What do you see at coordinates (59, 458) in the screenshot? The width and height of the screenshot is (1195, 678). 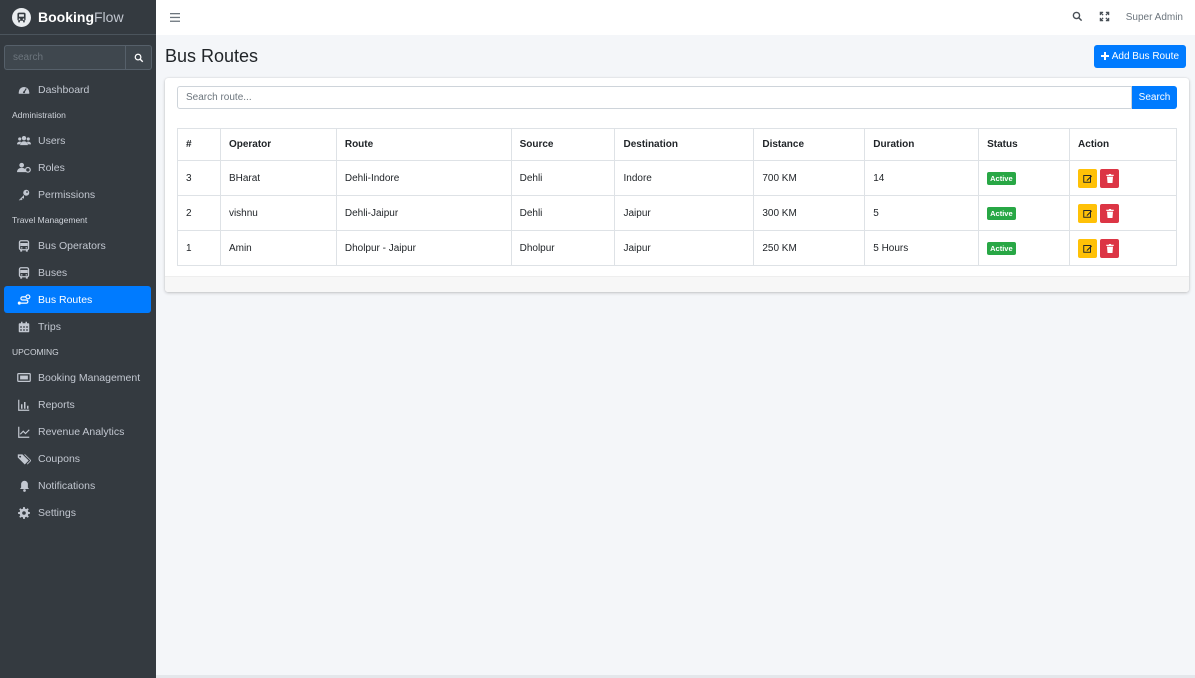 I see `sidebar-item-label: Coupons` at bounding box center [59, 458].